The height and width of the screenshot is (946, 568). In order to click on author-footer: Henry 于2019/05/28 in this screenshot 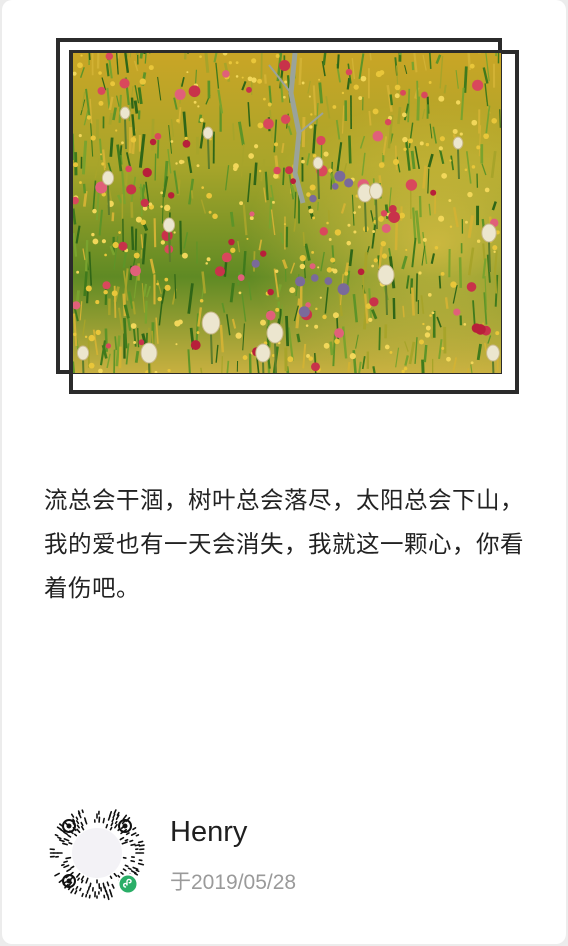, I will do `click(288, 854)`.